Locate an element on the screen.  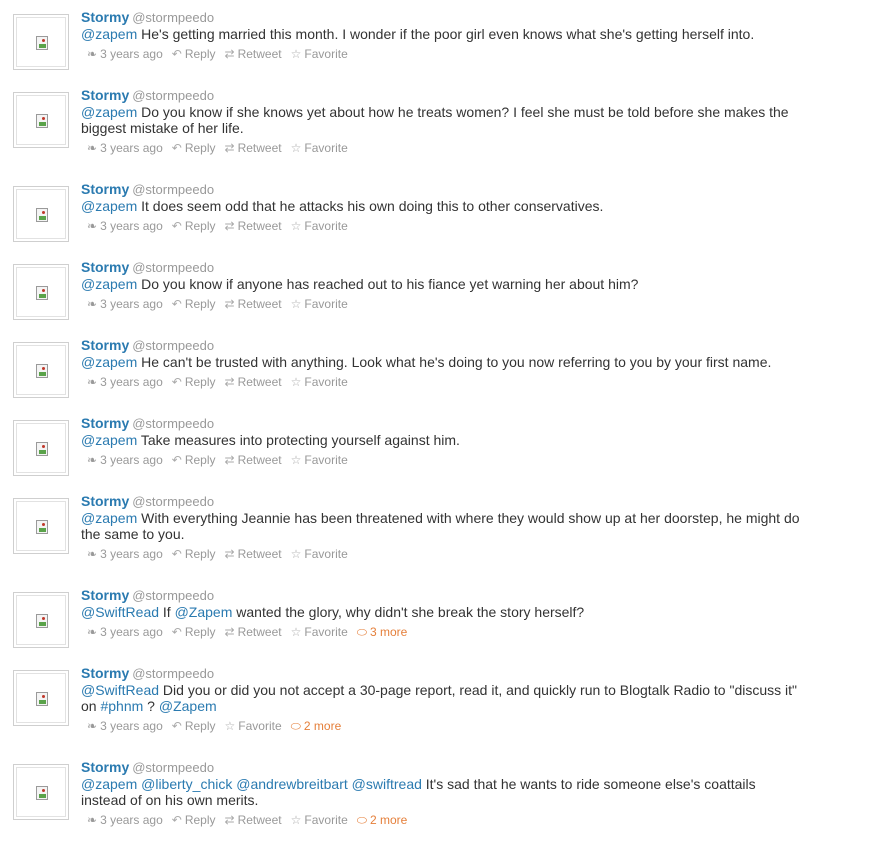
reply-icon: ↶ is located at coordinates (176, 726).